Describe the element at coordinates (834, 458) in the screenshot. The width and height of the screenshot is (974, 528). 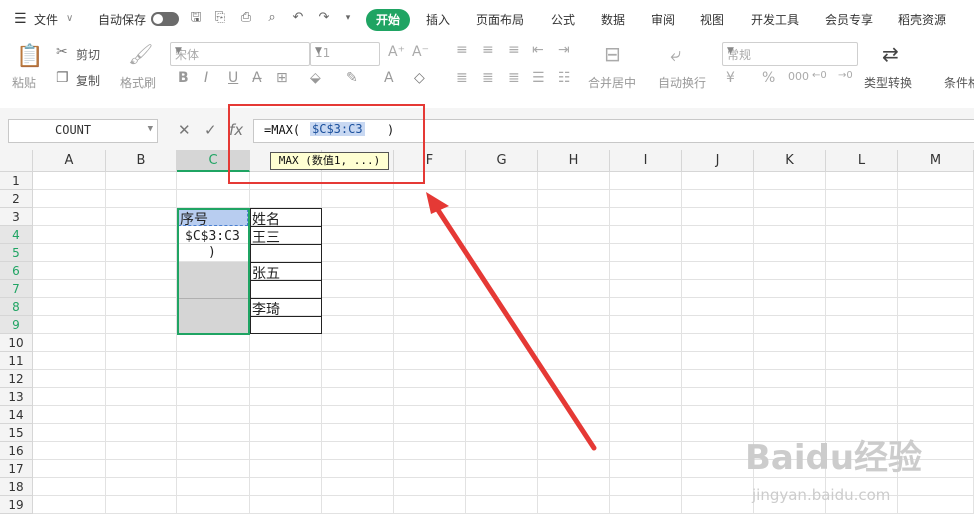
I see `watermark-logo: Baidu经验` at that location.